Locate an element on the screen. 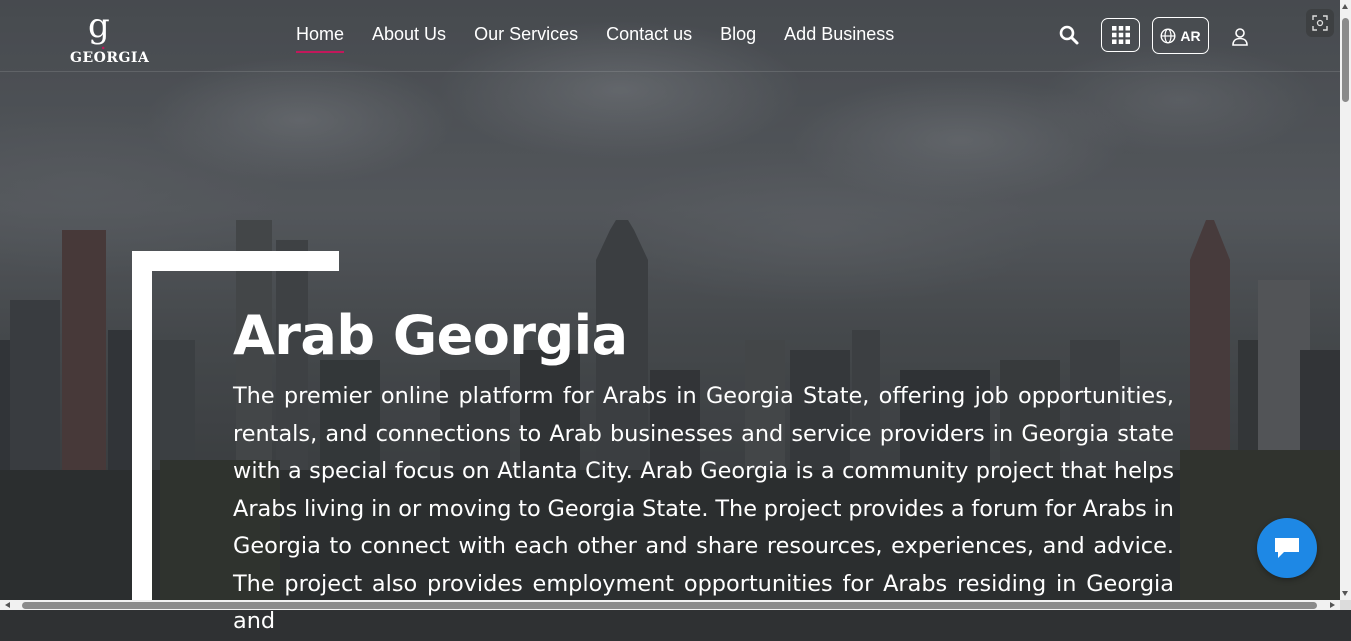 This screenshot has height=641, width=1351. vertical-scroll-thumb is located at coordinates (1345, 60).